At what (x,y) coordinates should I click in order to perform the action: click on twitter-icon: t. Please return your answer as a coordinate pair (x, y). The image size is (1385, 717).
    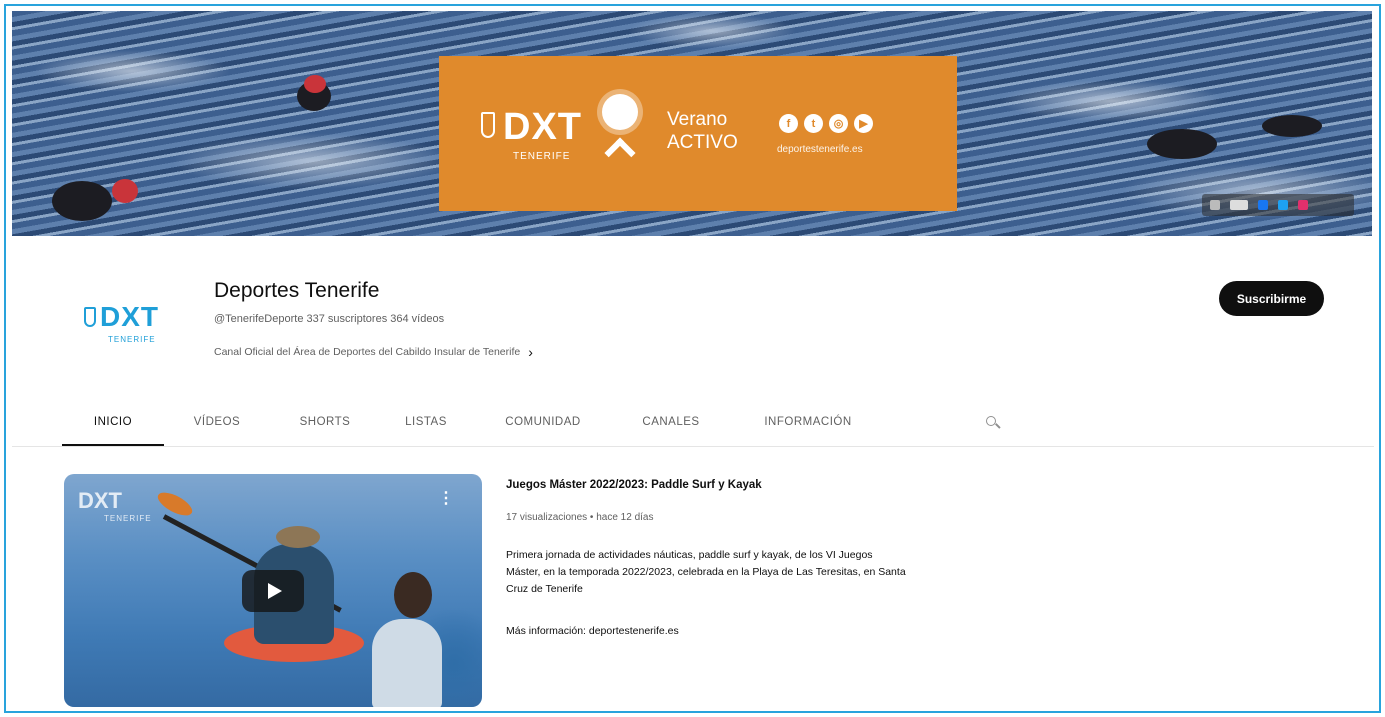
    Looking at the image, I should click on (813, 123).